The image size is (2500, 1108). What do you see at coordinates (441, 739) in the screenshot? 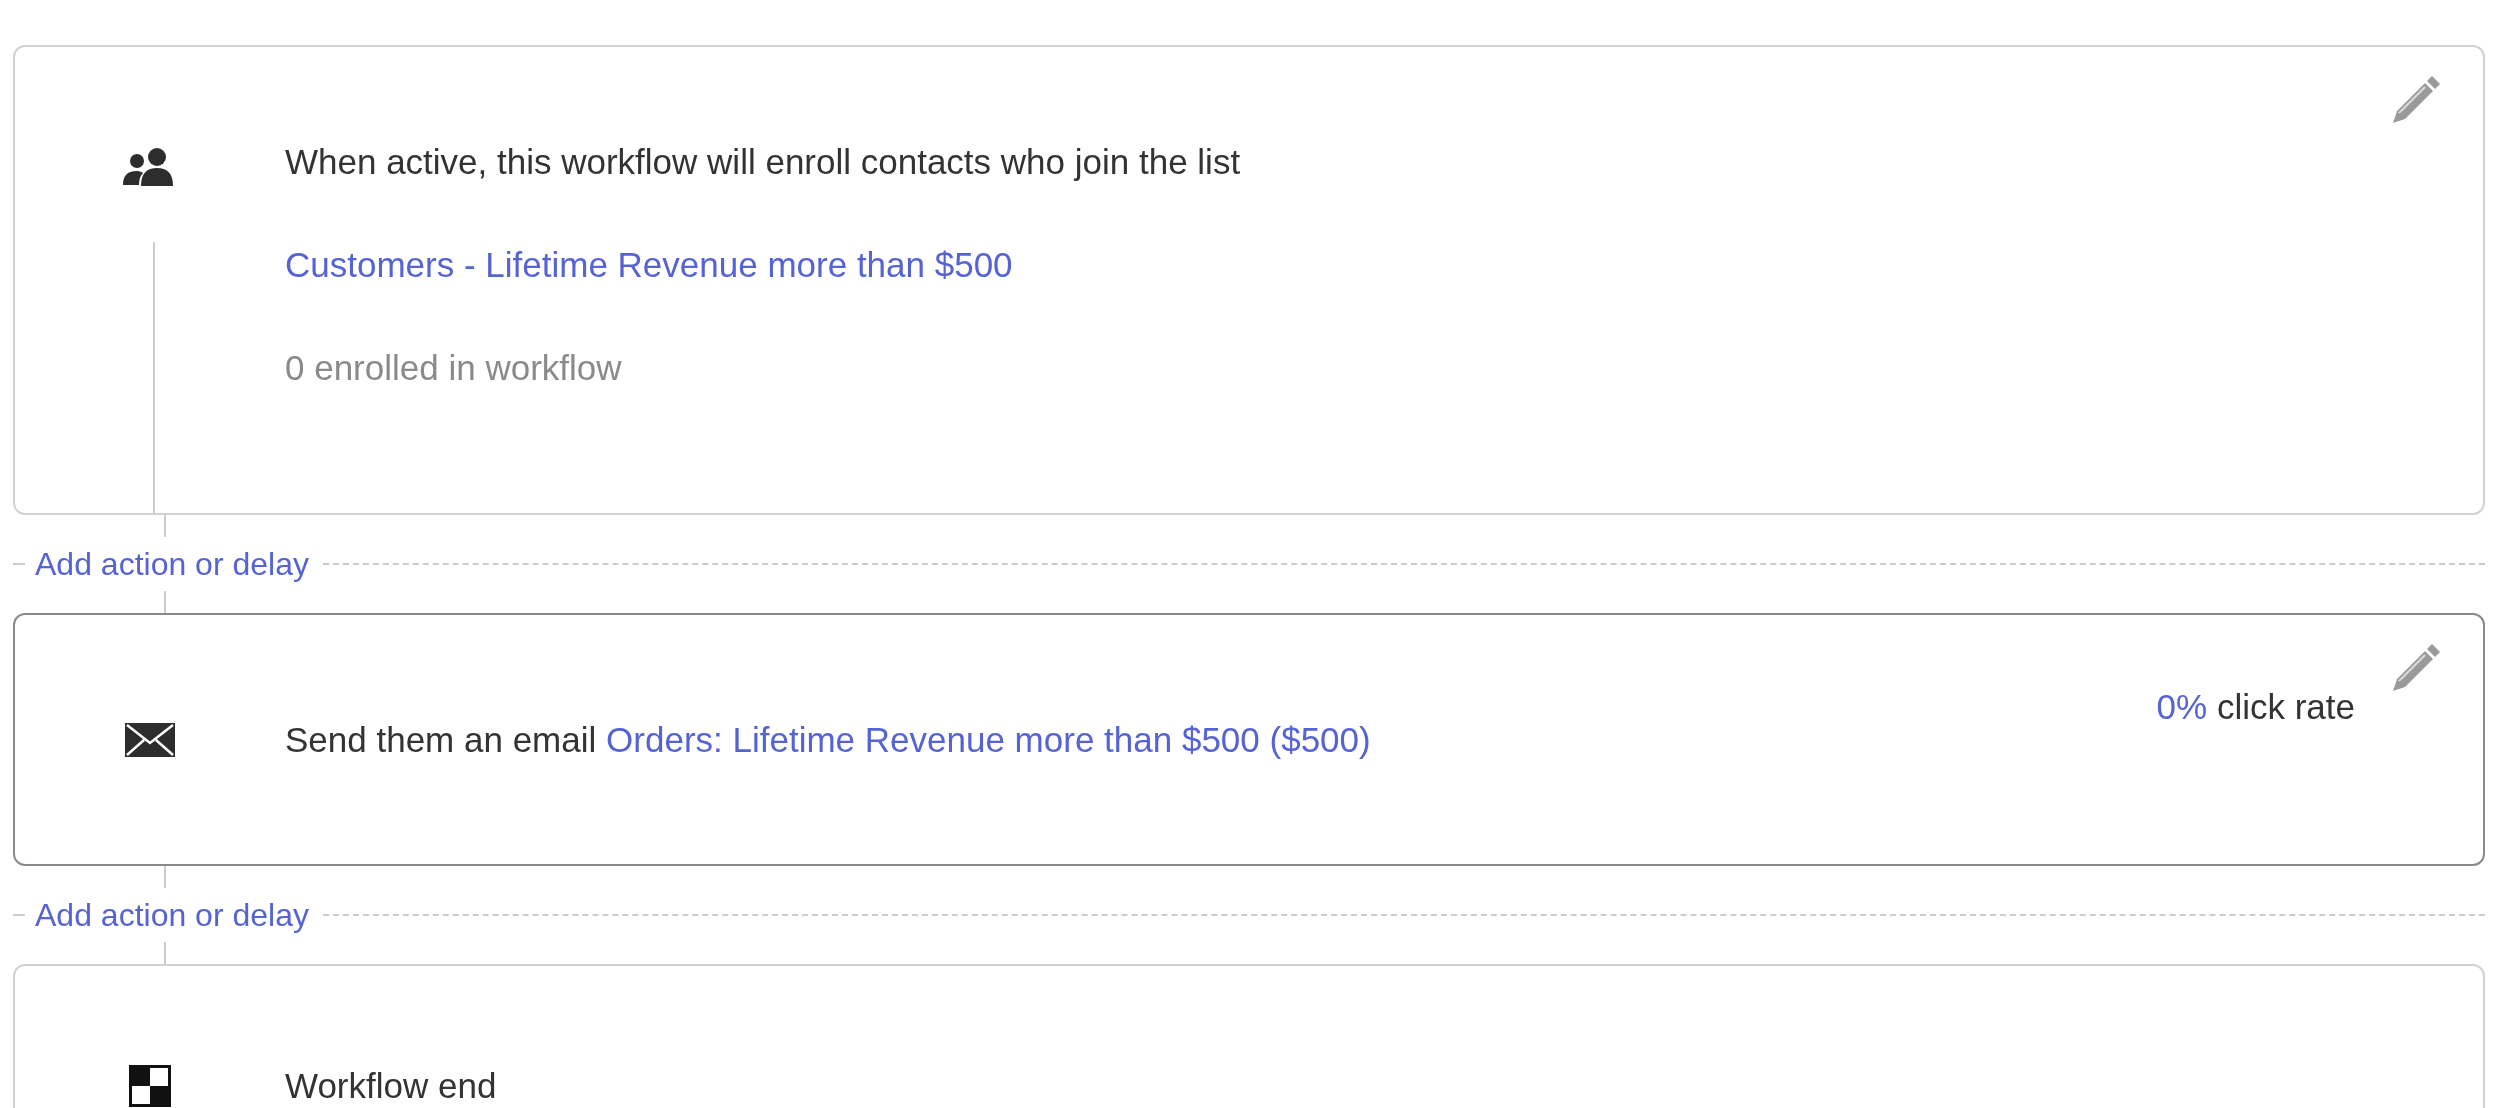
I see `action-description: Send them an email` at bounding box center [441, 739].